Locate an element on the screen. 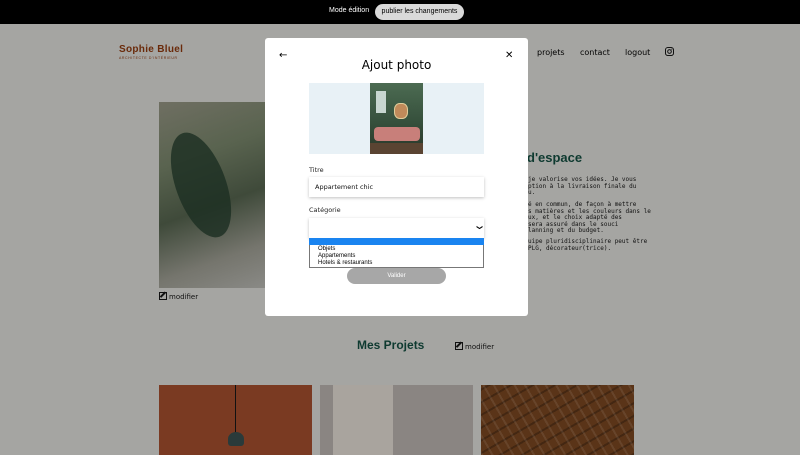  project-lamp-cord is located at coordinates (235, 410).